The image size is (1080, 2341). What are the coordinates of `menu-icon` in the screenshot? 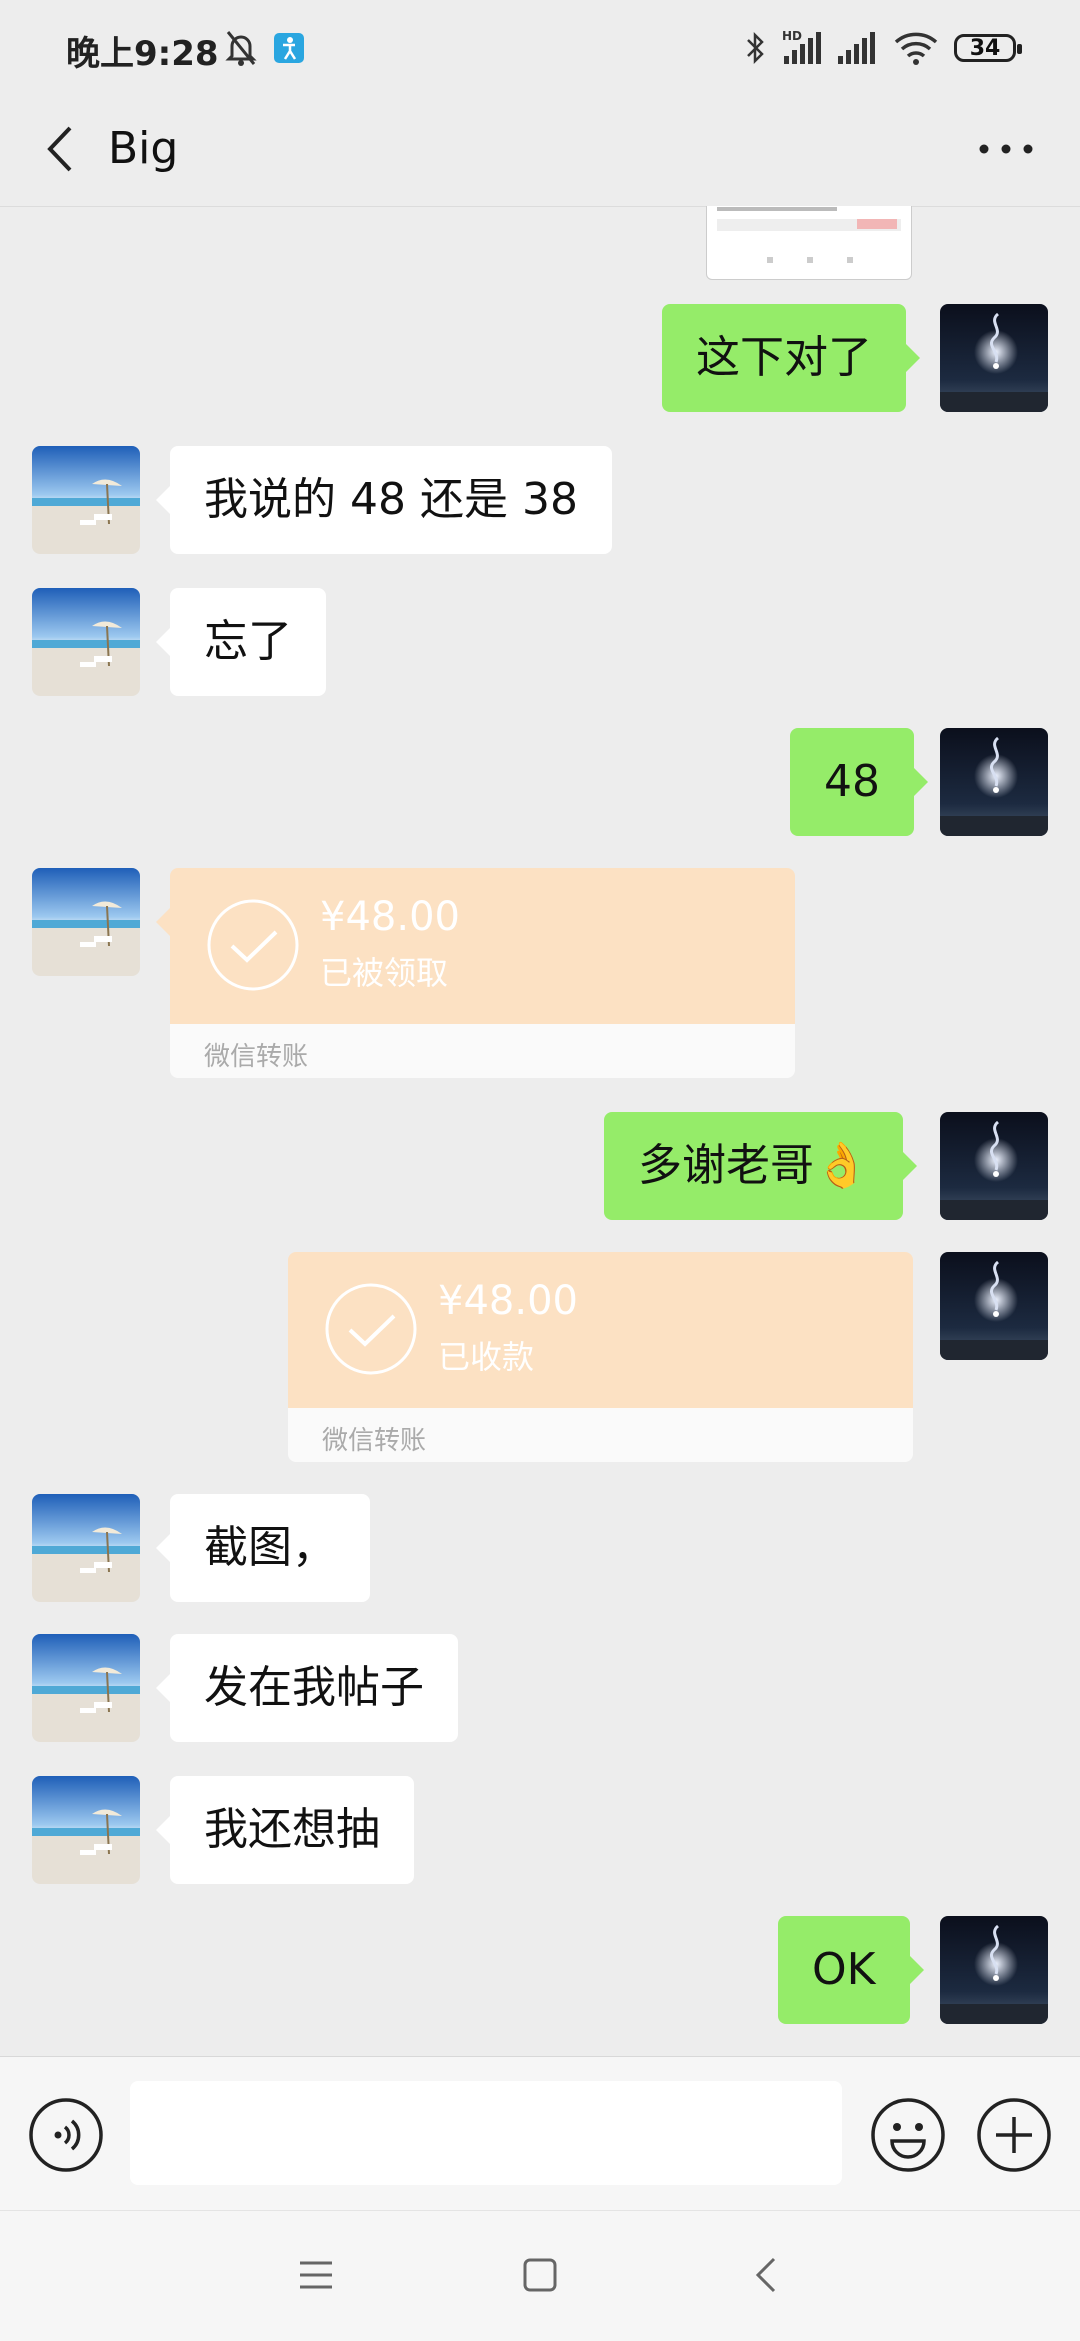 It's located at (316, 2275).